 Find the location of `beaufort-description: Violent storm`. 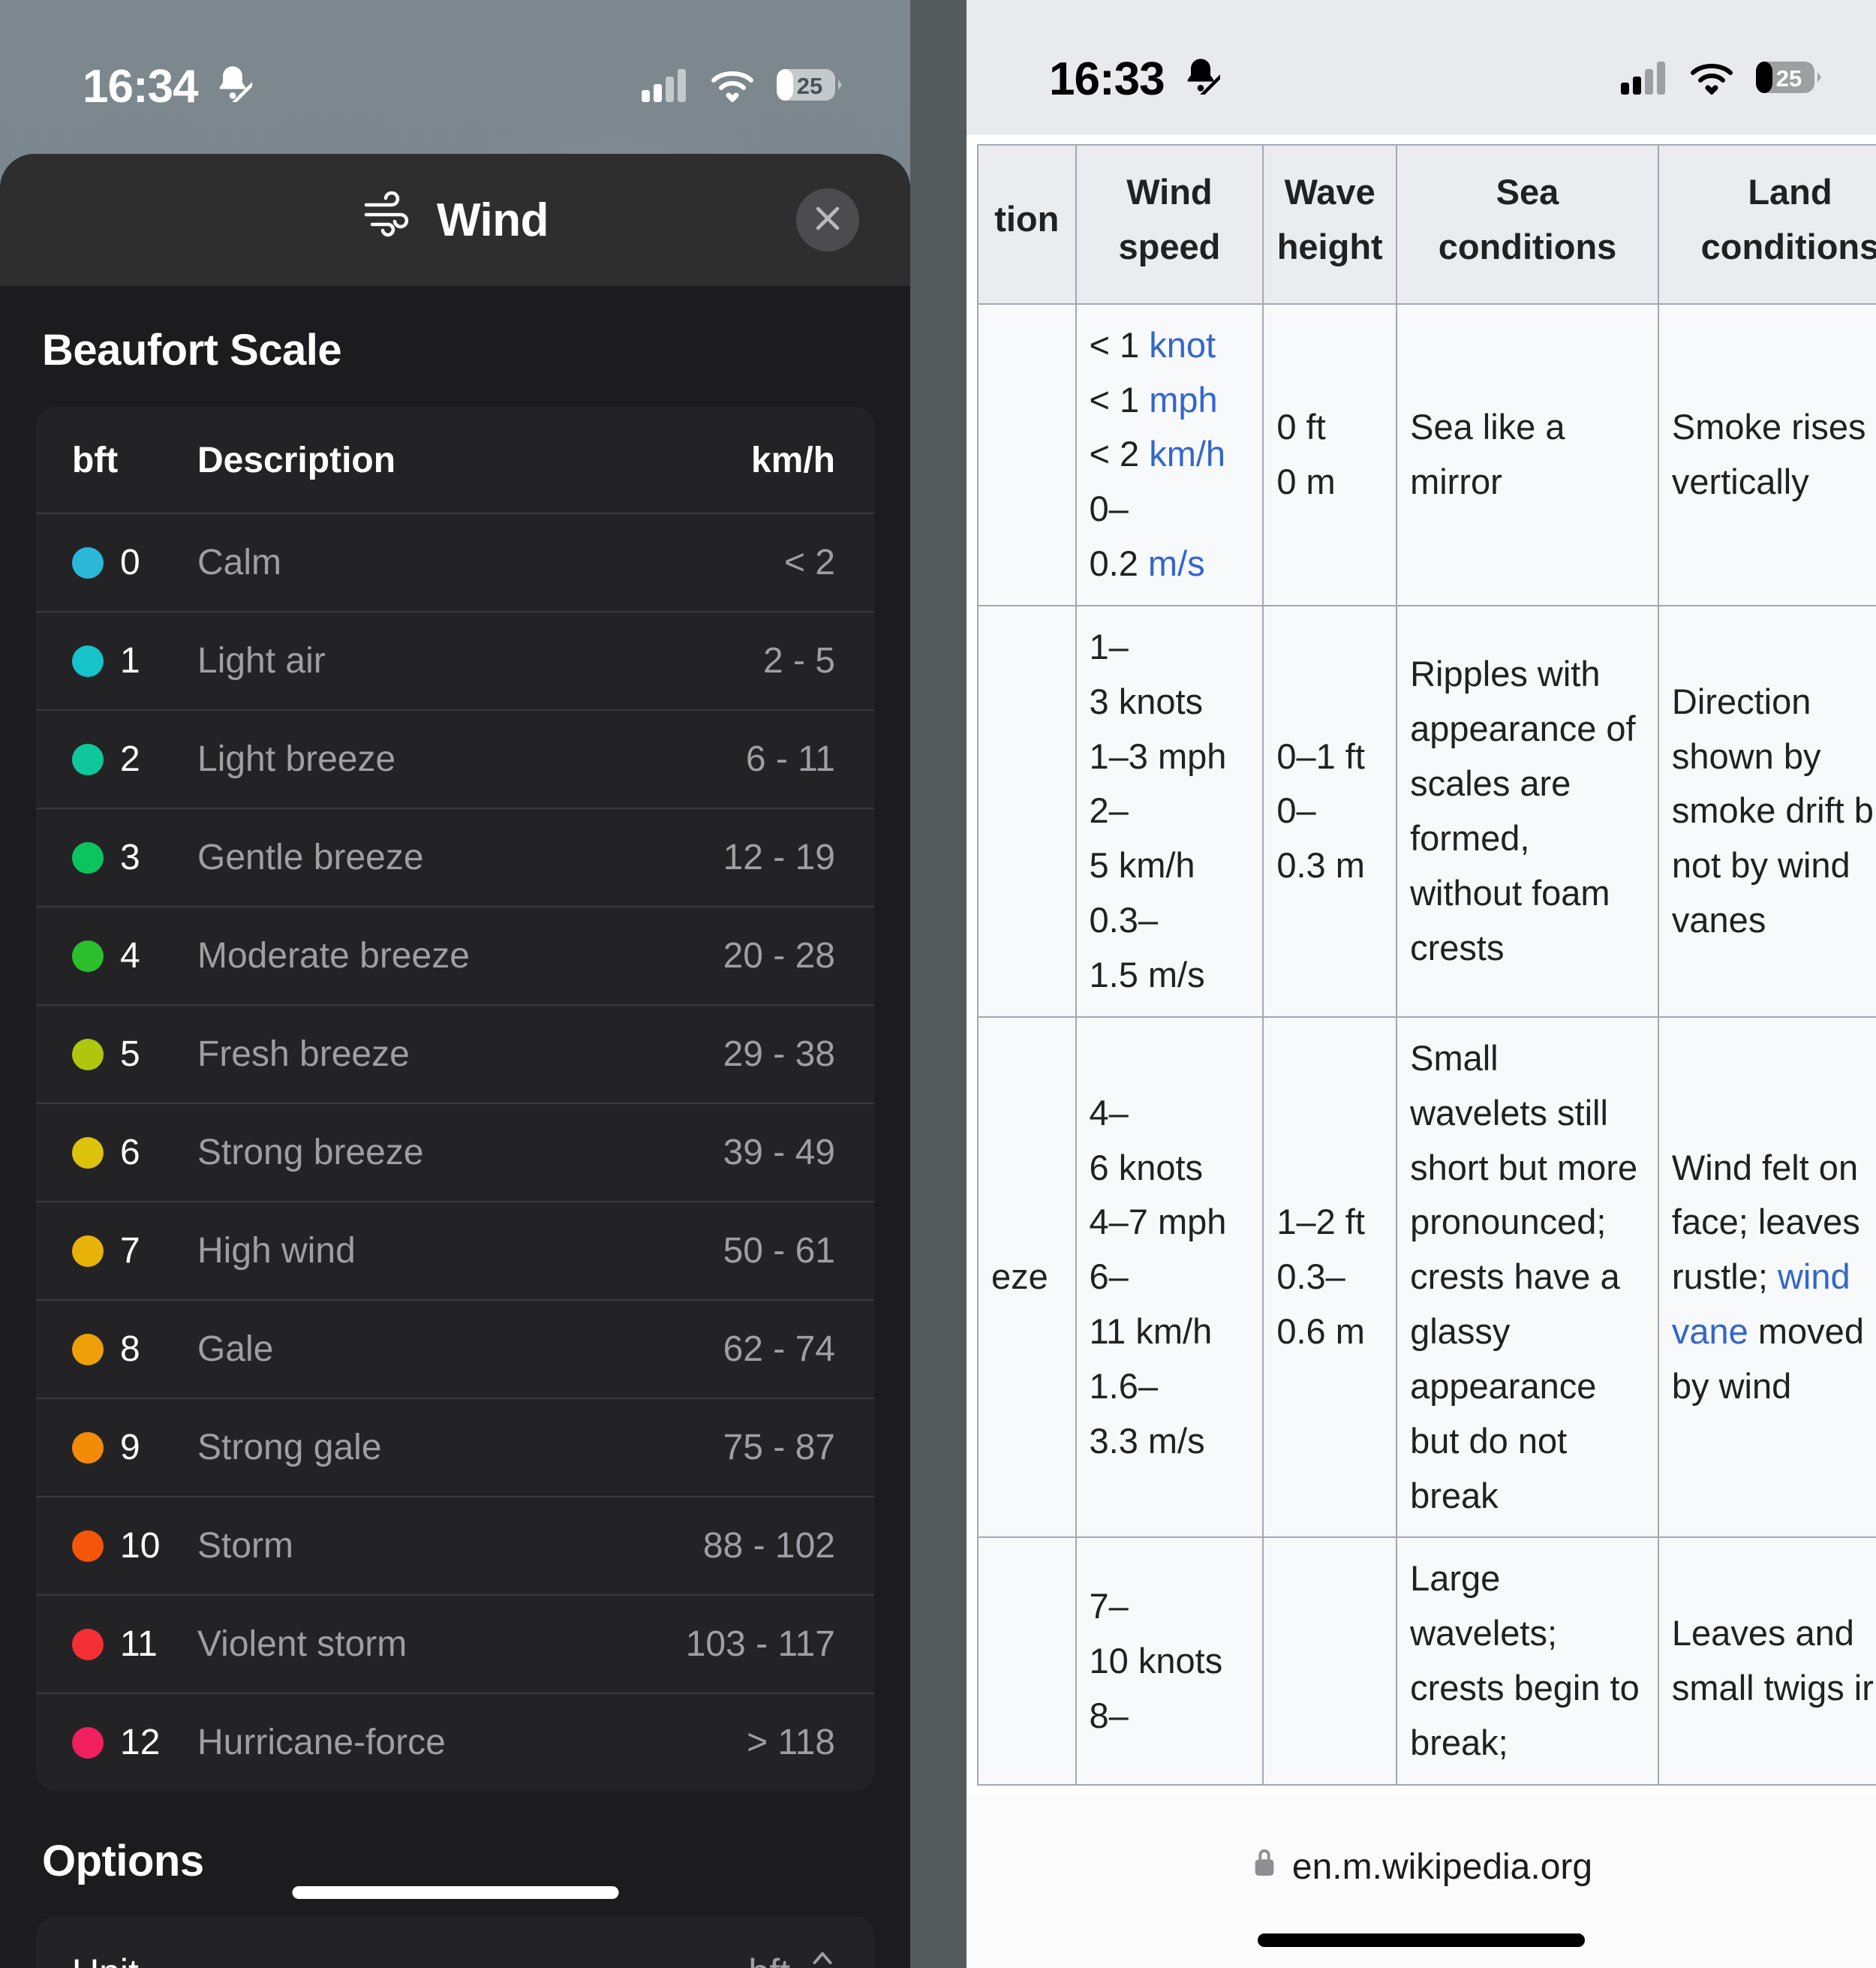

beaufort-description: Violent storm is located at coordinates (391, 1643).